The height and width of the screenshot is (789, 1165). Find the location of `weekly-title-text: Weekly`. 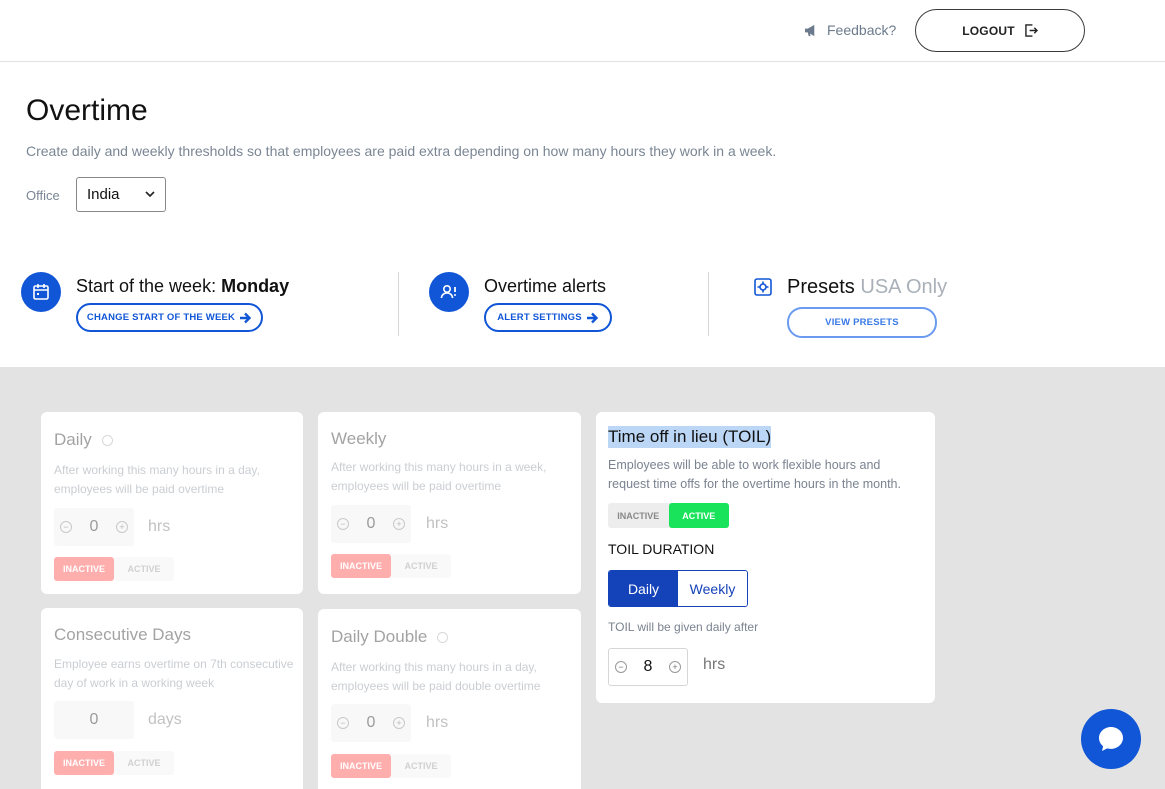

weekly-title-text: Weekly is located at coordinates (359, 438).